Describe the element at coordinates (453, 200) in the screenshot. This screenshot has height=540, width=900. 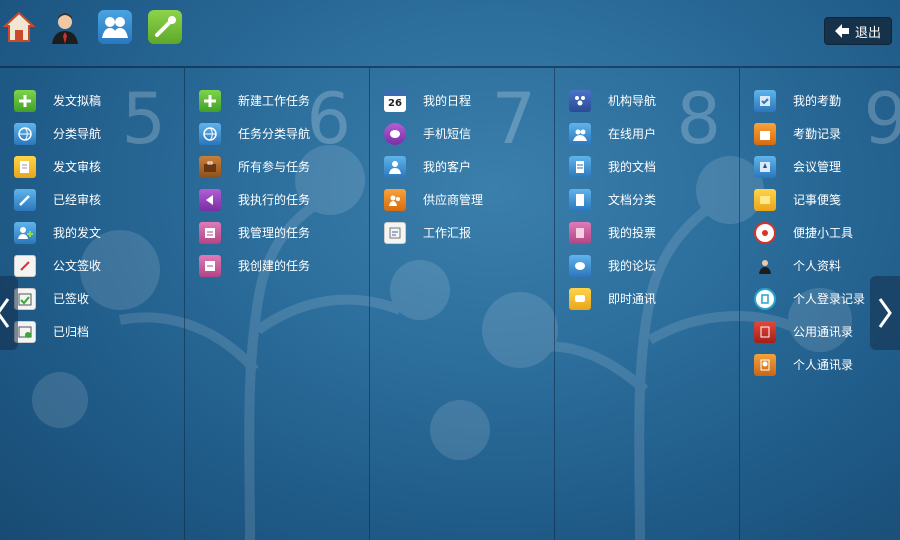
I see `menu-item-label: 供应商管理` at that location.